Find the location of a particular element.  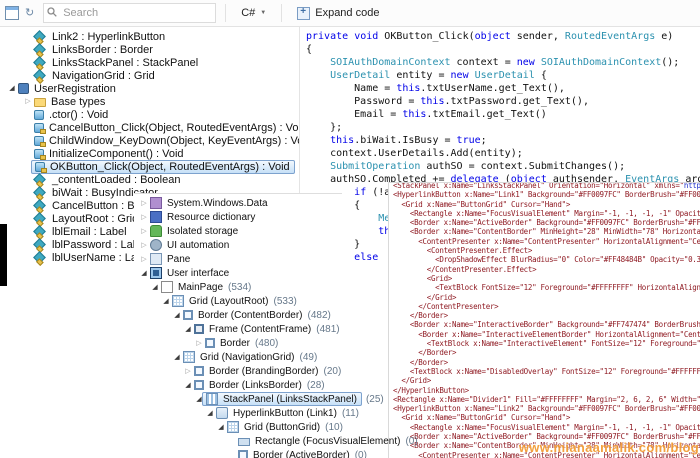

tree-item: ◢ Border (ContentBorder) (482) is located at coordinates (239, 315).